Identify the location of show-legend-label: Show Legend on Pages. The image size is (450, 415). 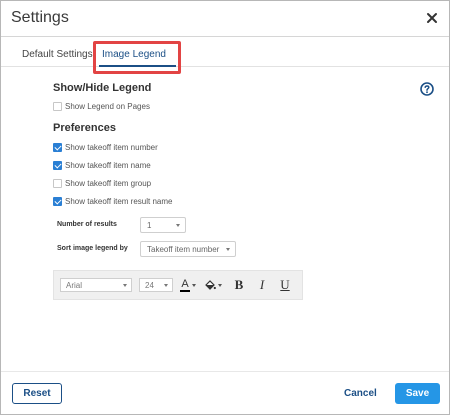
(107, 106).